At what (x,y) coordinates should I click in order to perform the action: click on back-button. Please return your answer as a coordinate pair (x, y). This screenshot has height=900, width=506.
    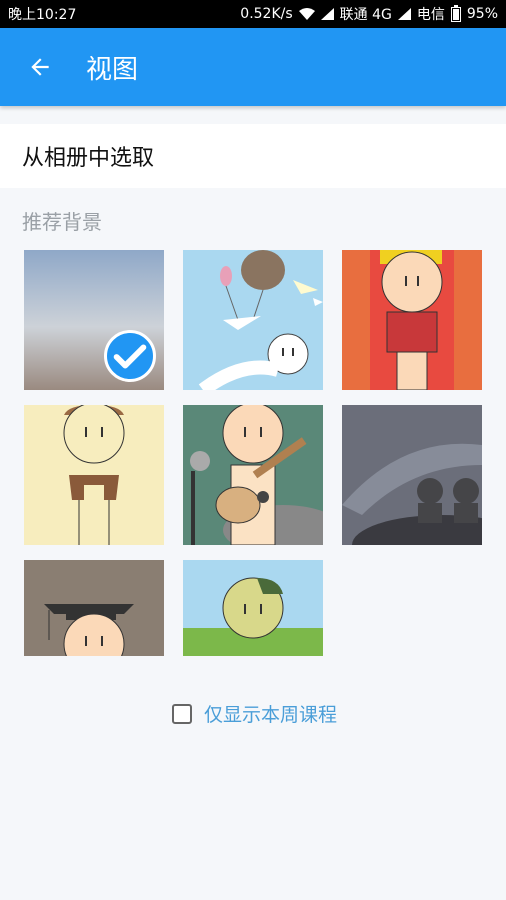
    Looking at the image, I should click on (40, 67).